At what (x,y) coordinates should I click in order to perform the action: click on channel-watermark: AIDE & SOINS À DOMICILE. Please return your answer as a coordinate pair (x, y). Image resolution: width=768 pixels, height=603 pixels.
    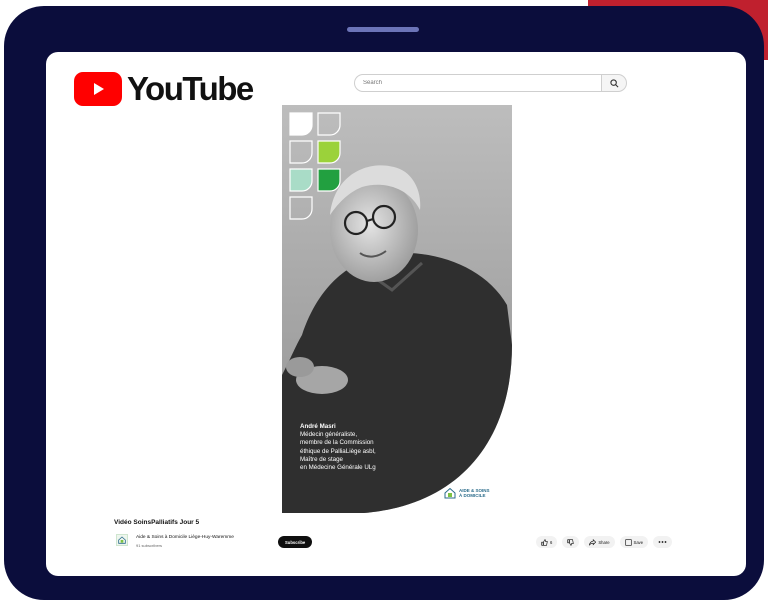
    Looking at the image, I should click on (471, 493).